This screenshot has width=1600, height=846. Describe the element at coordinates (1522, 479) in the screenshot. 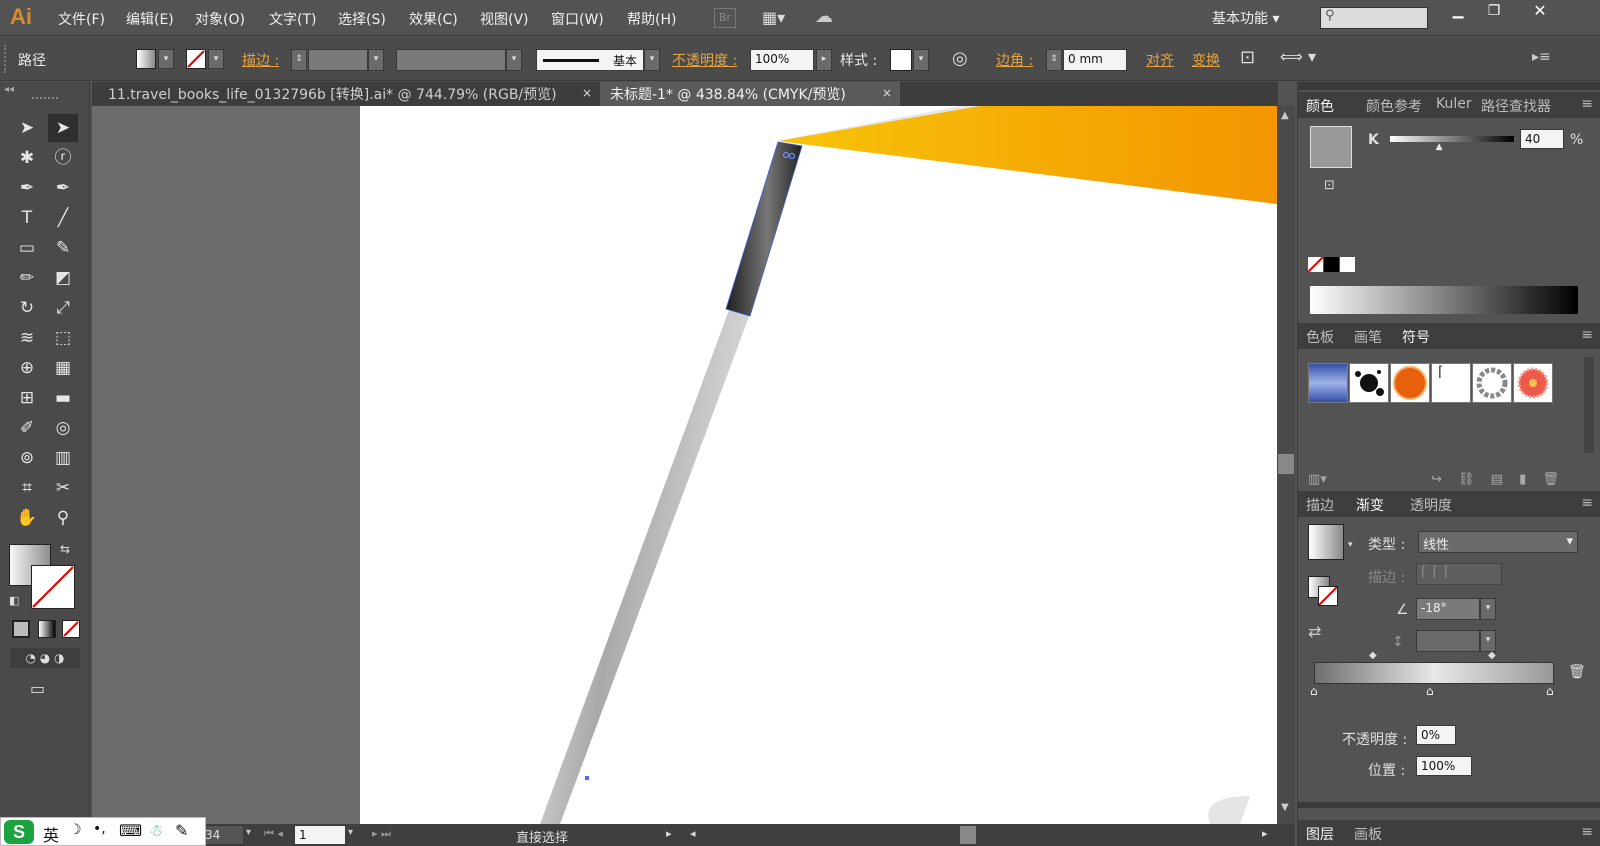

I see `new-symbol-icon: ▮` at that location.